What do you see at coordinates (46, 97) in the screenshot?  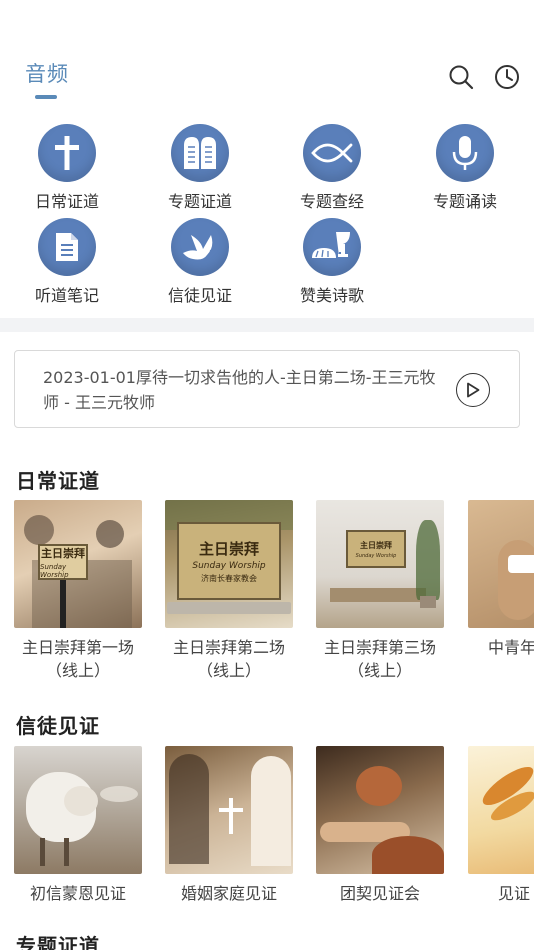 I see `active-tab-indicator` at bounding box center [46, 97].